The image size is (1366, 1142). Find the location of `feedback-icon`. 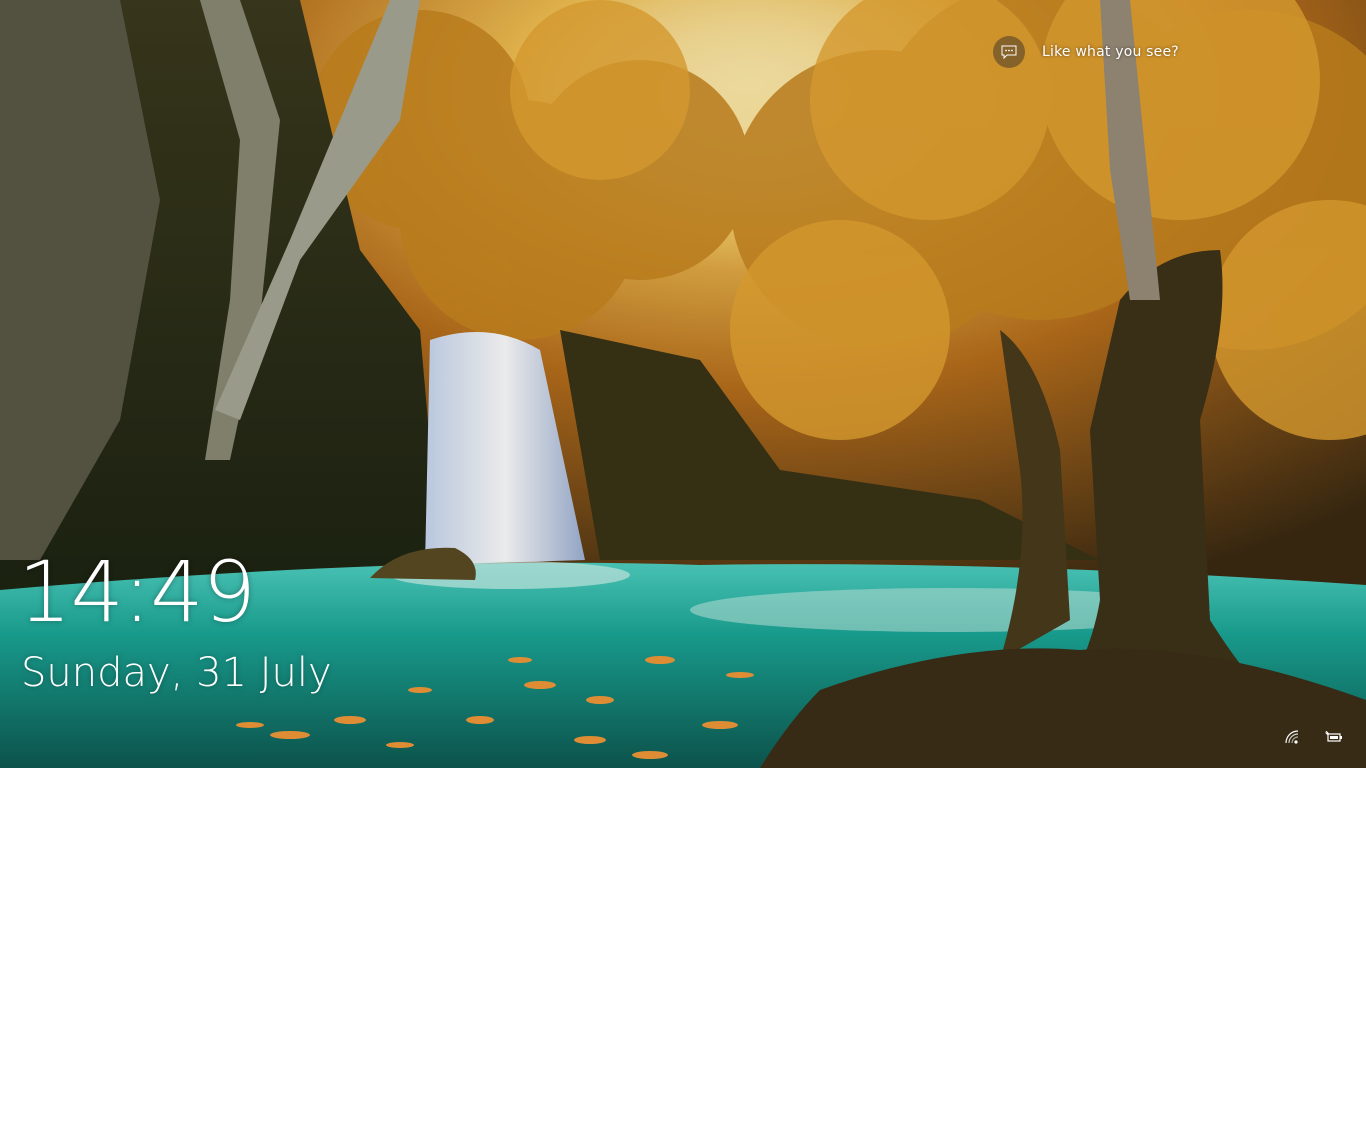

feedback-icon is located at coordinates (1009, 52).